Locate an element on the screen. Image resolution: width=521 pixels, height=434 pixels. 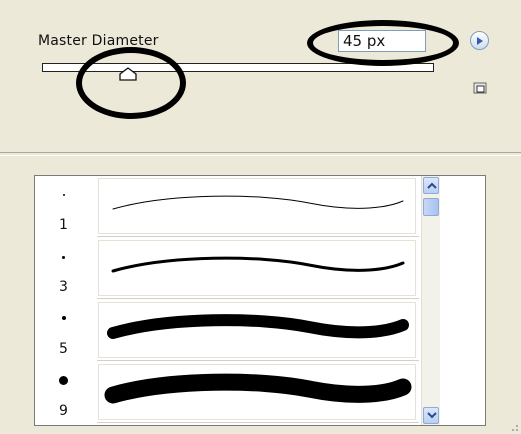
scroll-down-button is located at coordinates (431, 415).